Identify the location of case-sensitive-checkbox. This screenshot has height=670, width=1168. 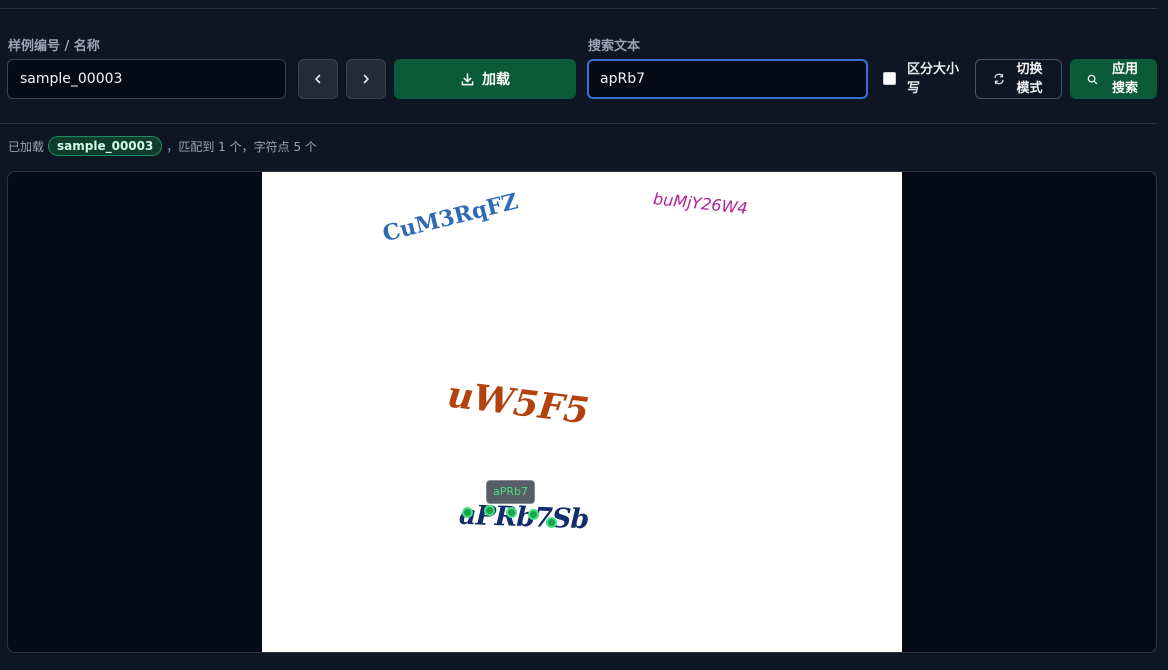
(889, 78).